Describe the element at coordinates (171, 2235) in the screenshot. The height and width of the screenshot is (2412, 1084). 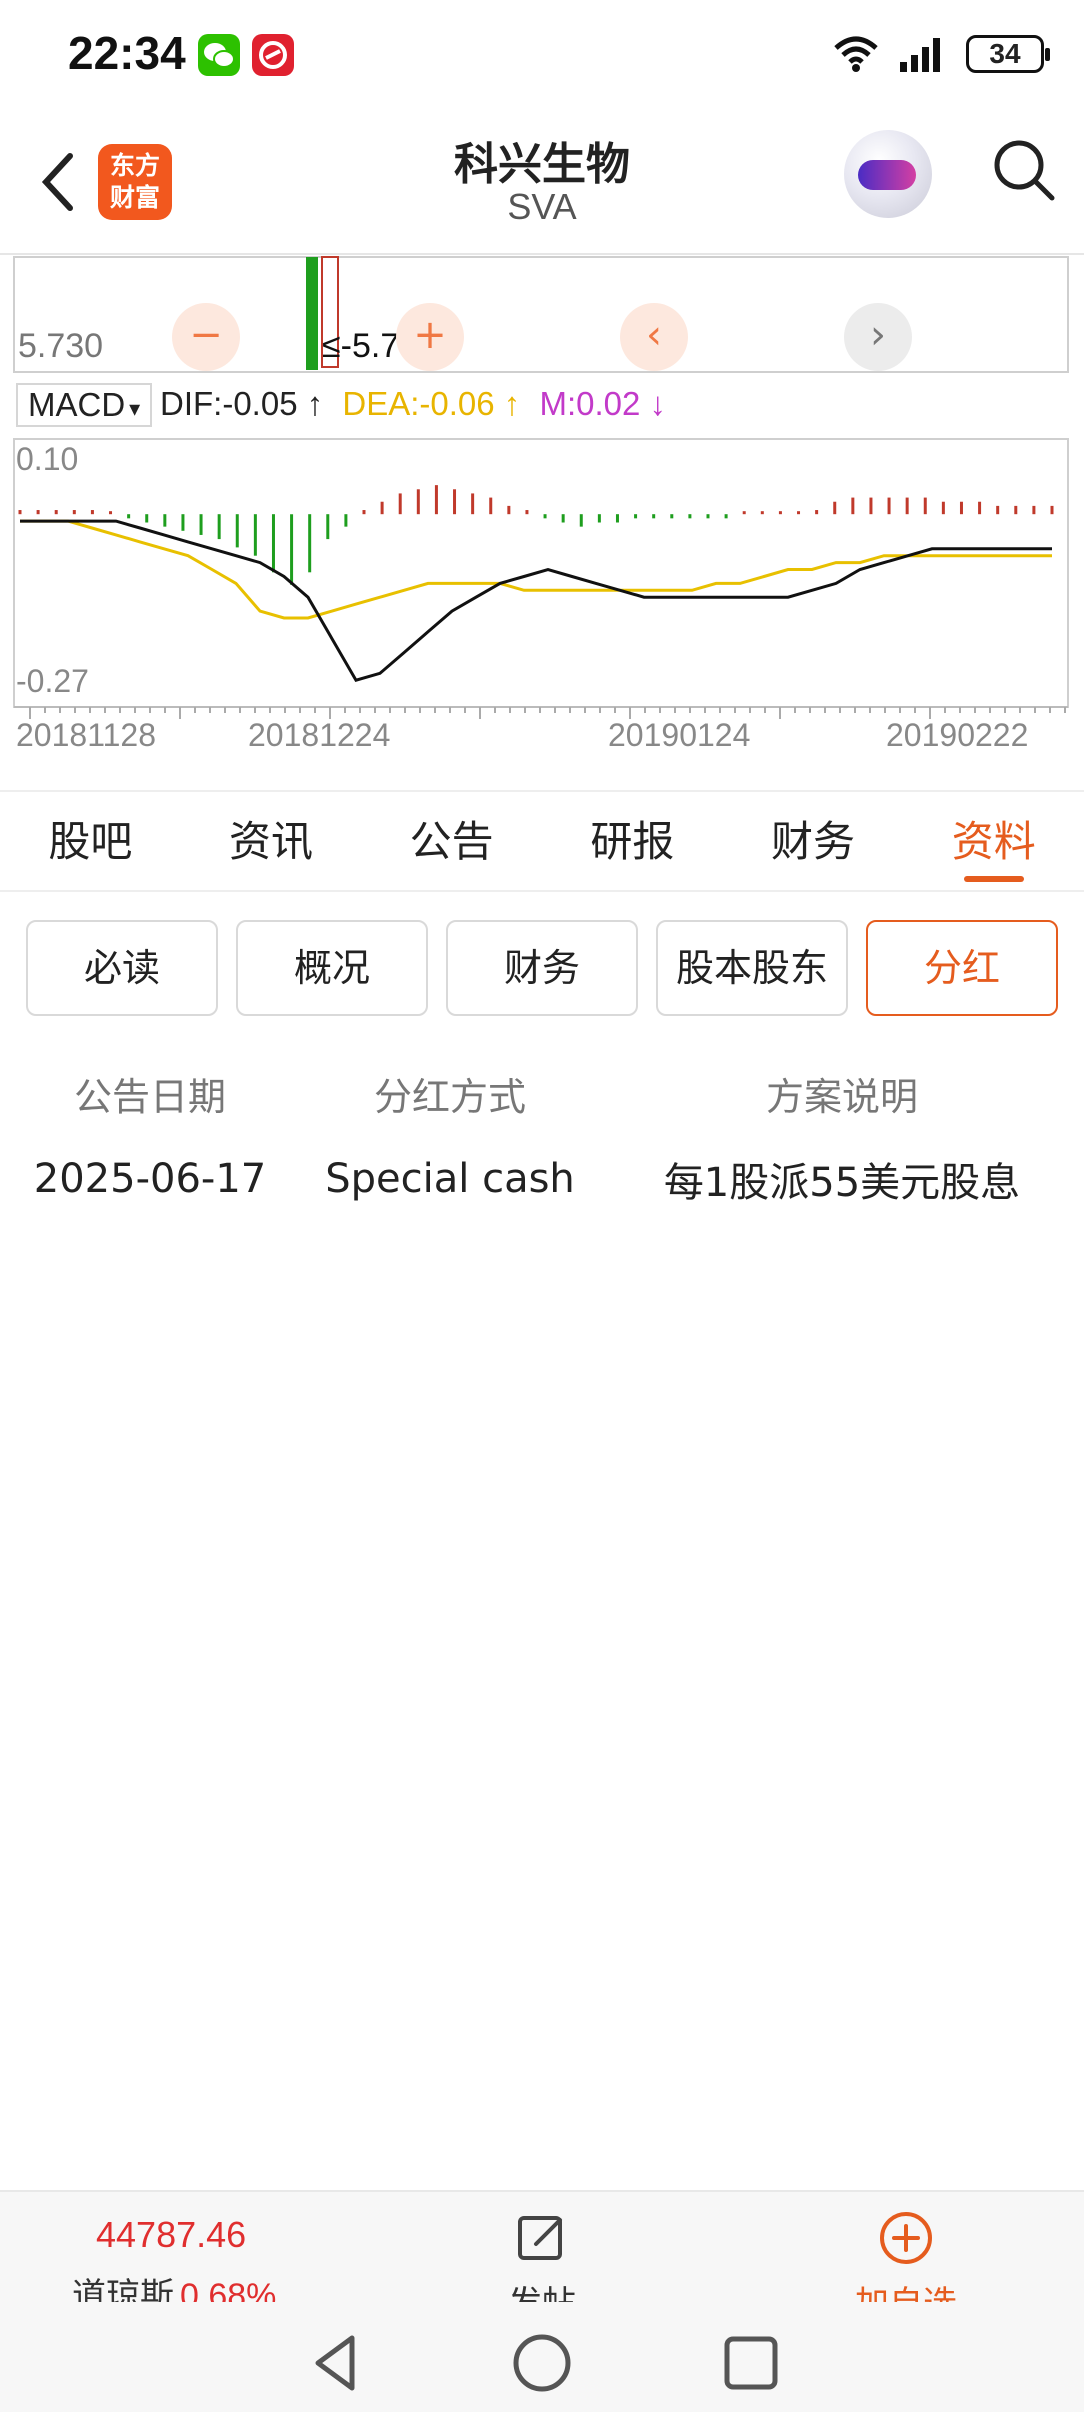
I see `index-value: 44787.46` at that location.